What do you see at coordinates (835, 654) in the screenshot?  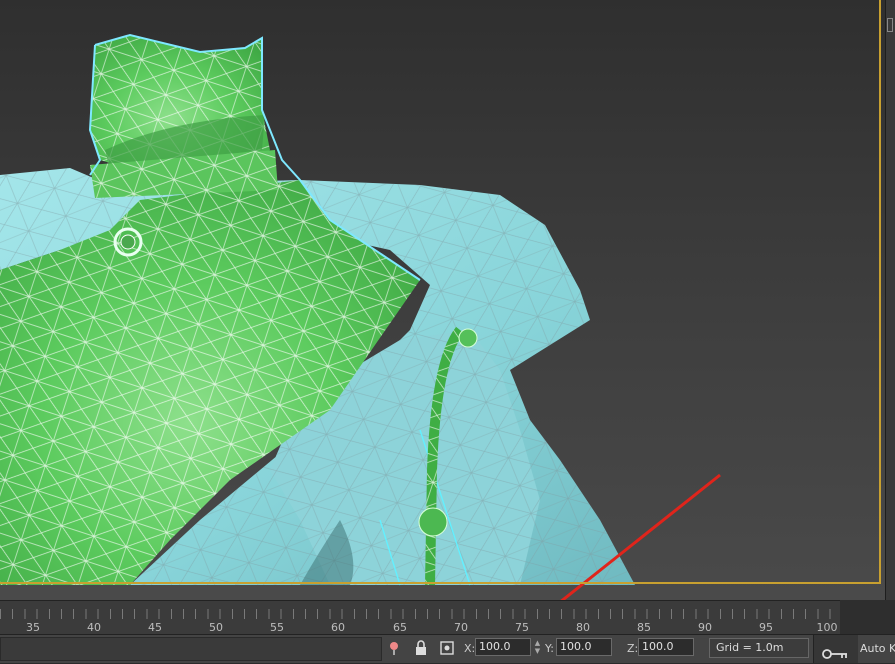 I see `key-icon` at bounding box center [835, 654].